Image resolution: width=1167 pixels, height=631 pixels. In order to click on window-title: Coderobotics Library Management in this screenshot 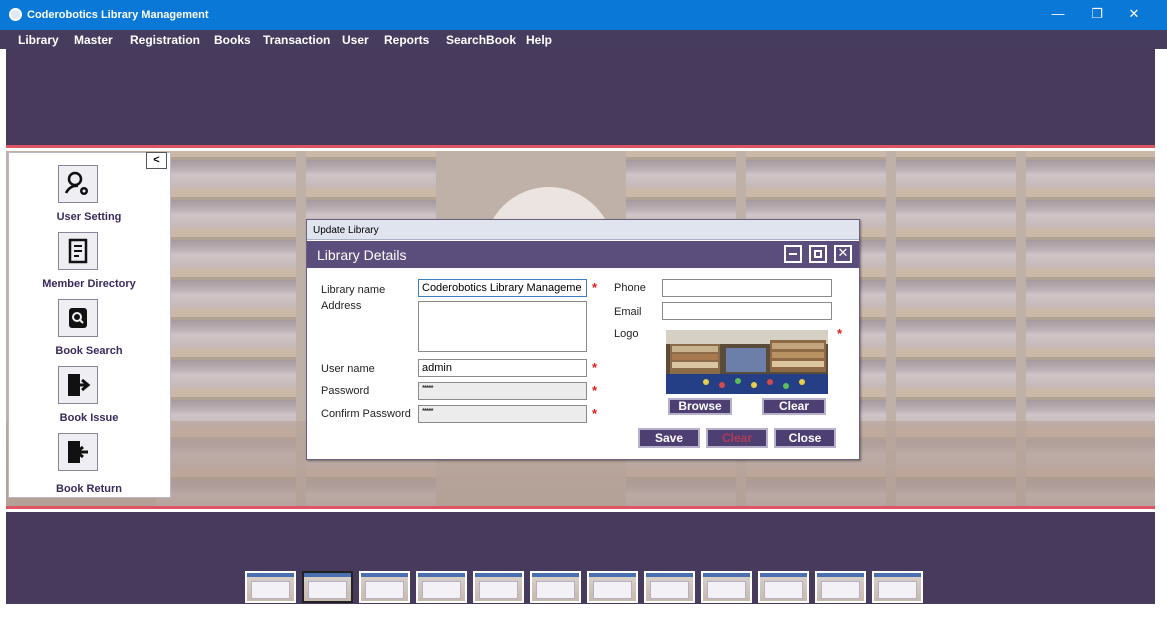, I will do `click(118, 15)`.